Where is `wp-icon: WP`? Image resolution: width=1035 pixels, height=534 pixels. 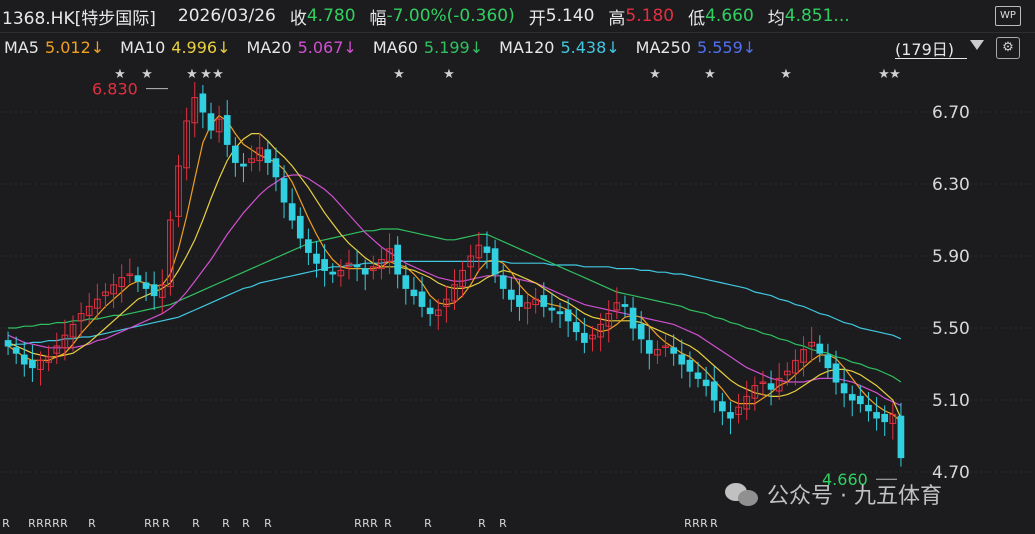
wp-icon: WP is located at coordinates (1008, 16).